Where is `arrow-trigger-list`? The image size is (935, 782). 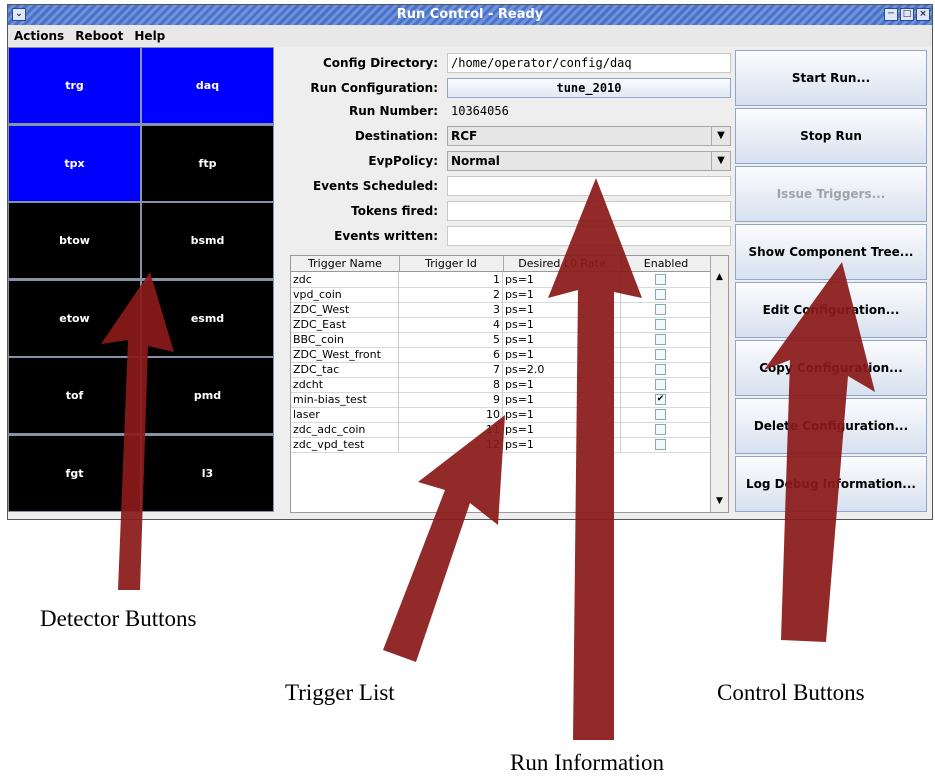
arrow-trigger-list is located at coordinates (444, 538).